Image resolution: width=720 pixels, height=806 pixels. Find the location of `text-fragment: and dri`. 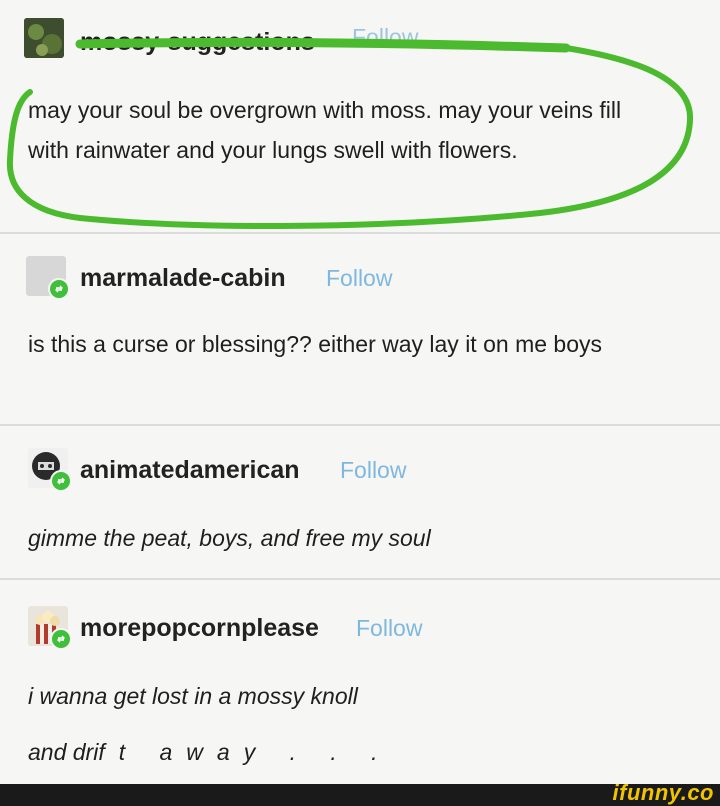

text-fragment: and dri is located at coordinates (63, 752).